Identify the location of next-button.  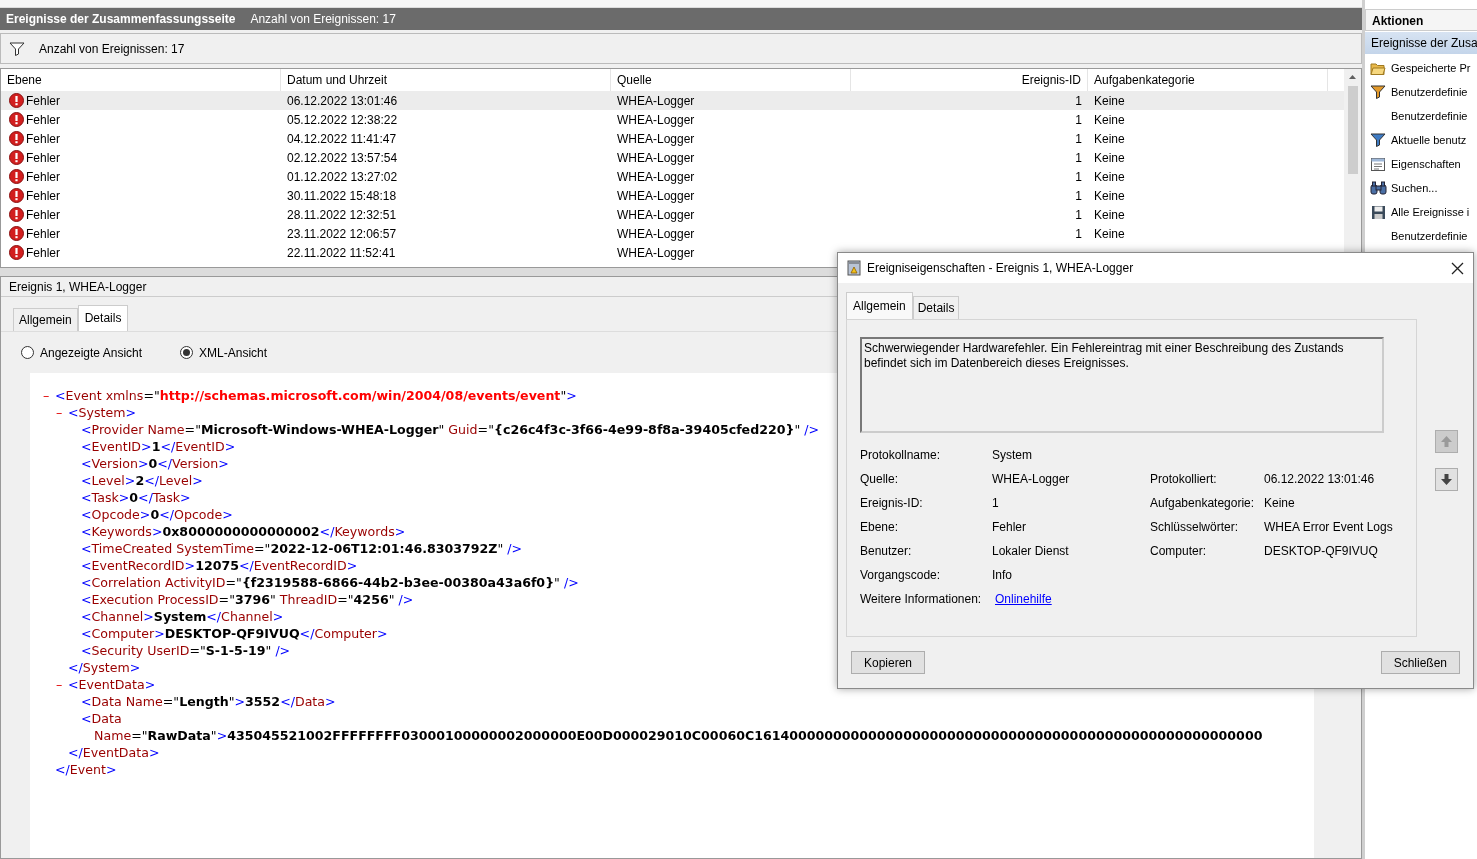
(1446, 479).